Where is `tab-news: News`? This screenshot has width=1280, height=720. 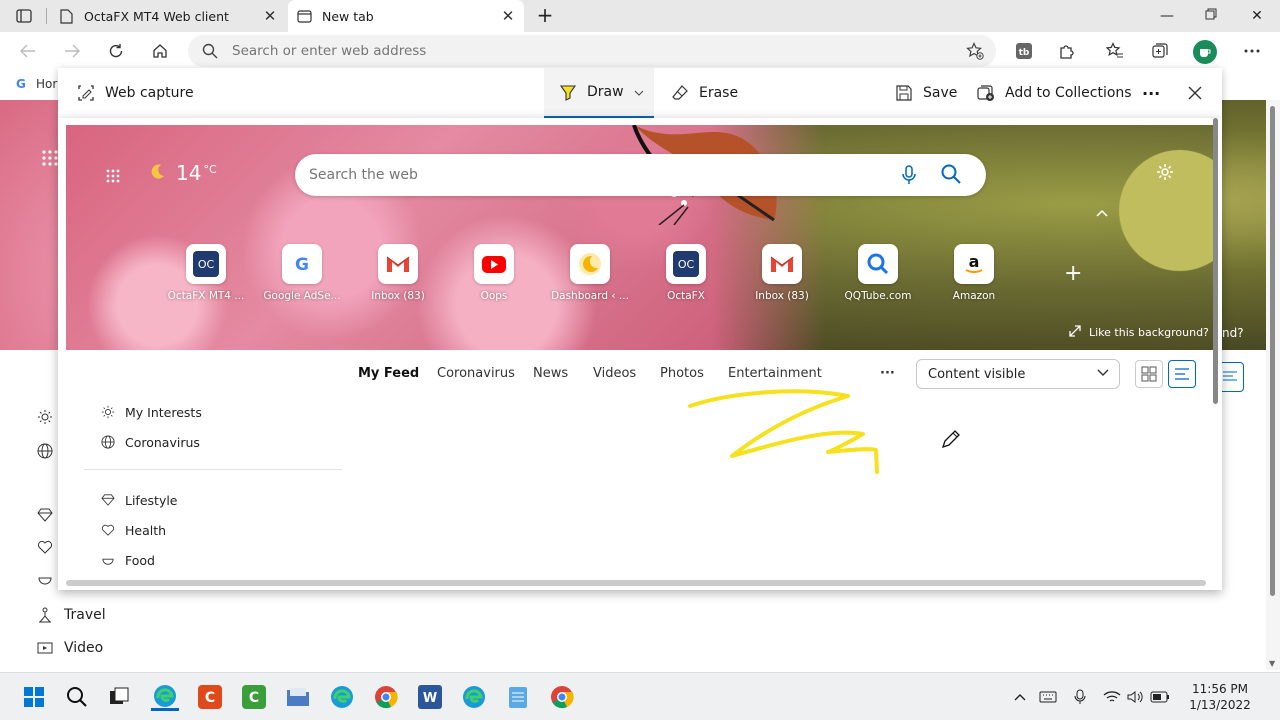 tab-news: News is located at coordinates (550, 373).